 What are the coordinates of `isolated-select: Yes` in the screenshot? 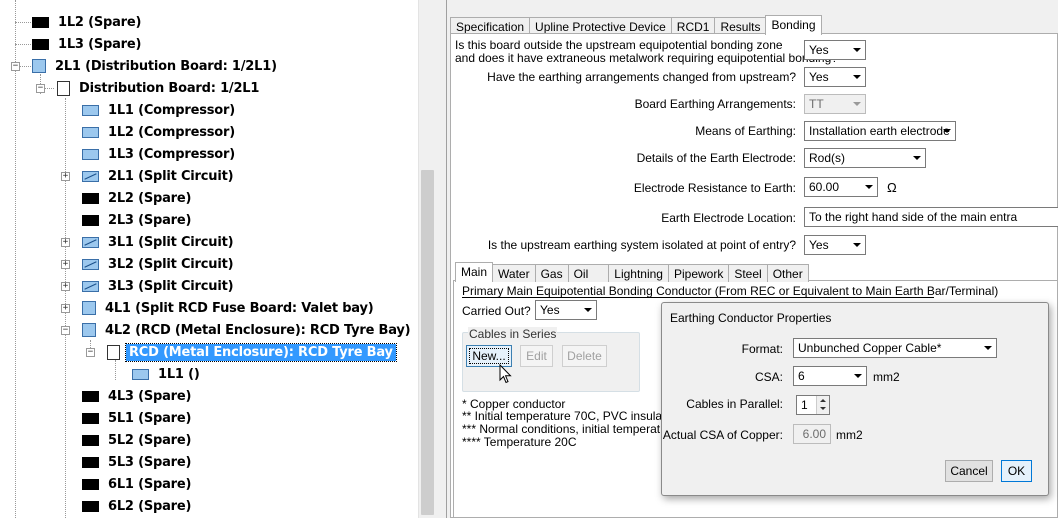 It's located at (835, 245).